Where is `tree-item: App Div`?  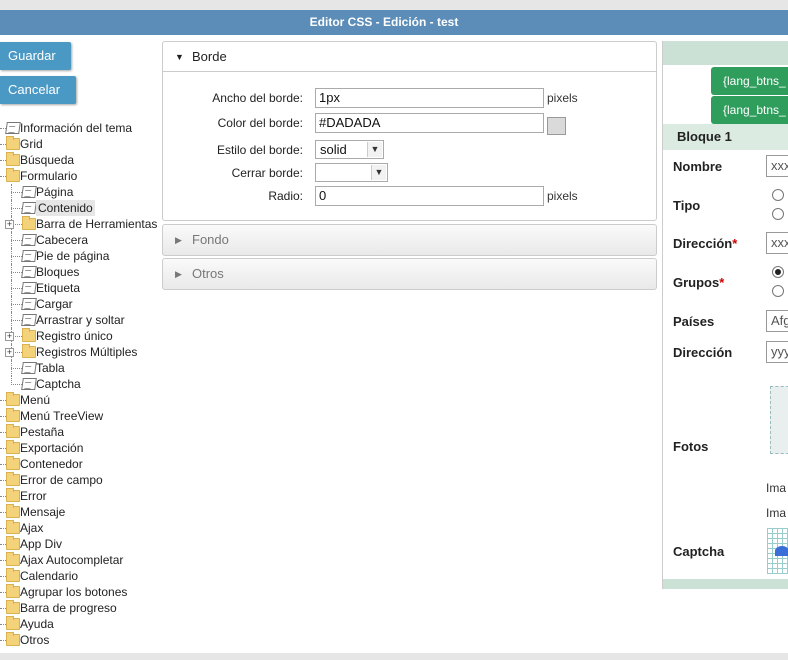
tree-item: App Div is located at coordinates (81, 544).